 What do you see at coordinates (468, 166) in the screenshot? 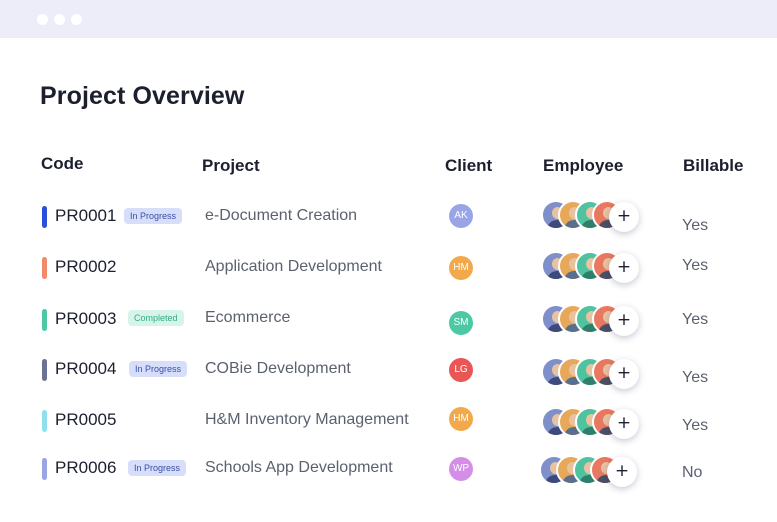
I see `column-header-client: Client` at bounding box center [468, 166].